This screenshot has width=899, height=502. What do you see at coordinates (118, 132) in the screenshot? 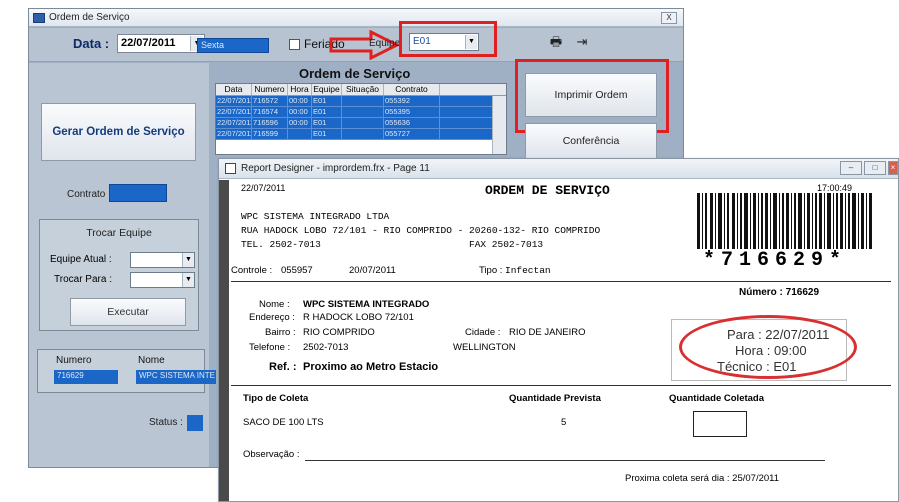
I see `gerar-ordem-button: Gerar Ordem de Serviço` at bounding box center [118, 132].